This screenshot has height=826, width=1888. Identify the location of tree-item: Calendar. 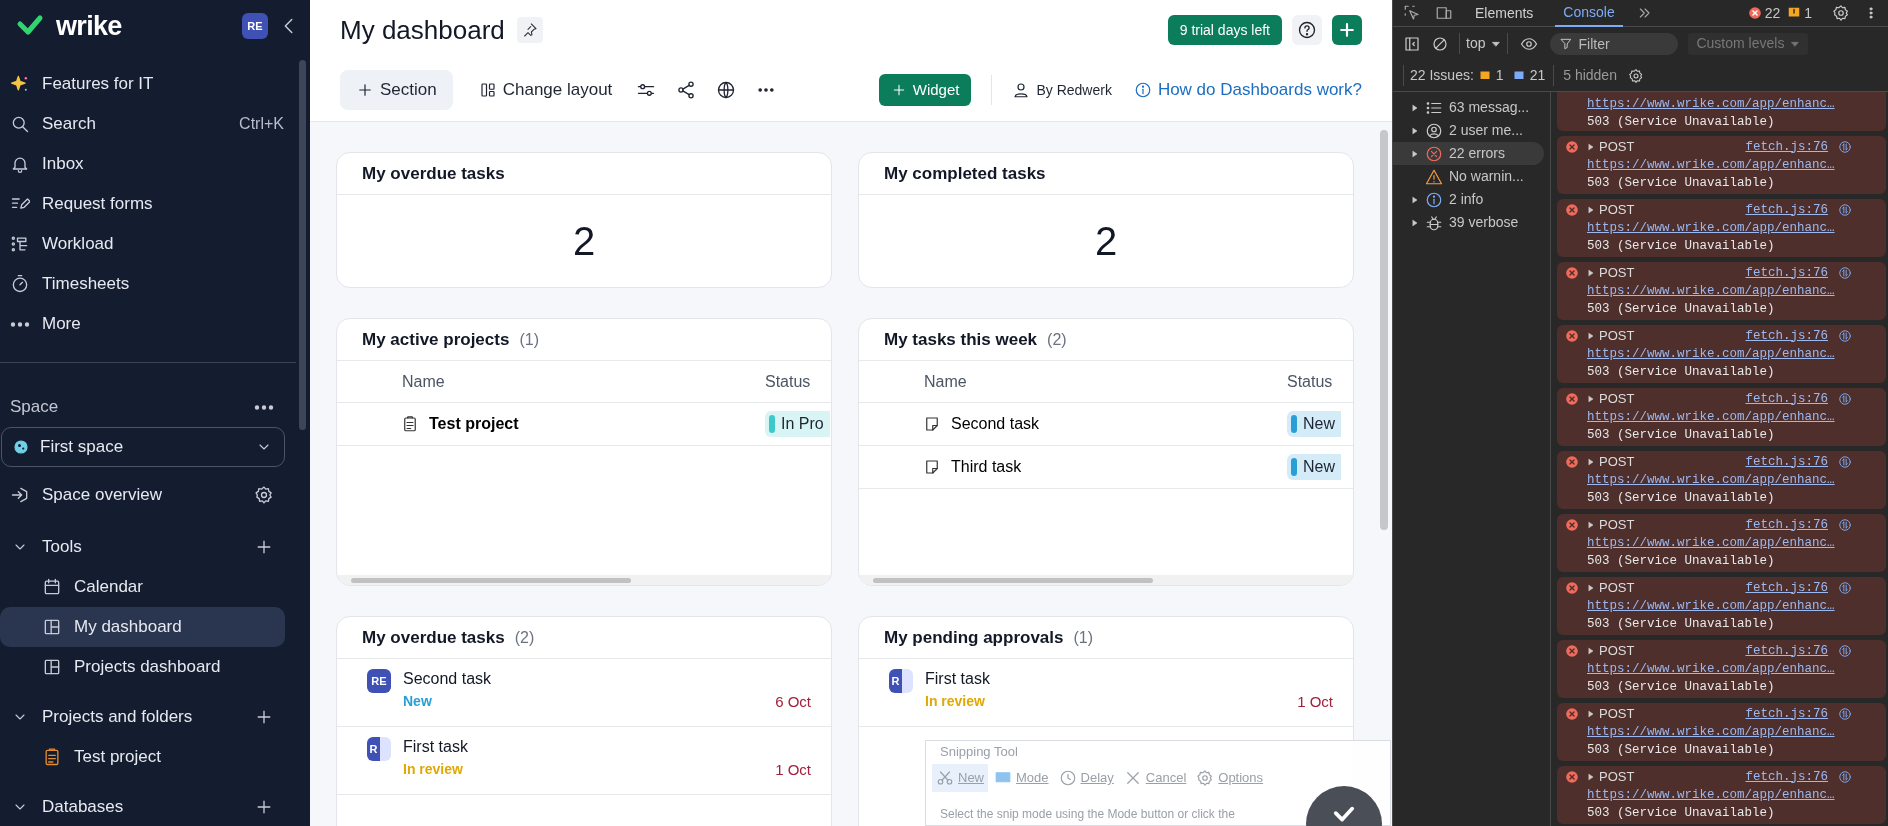
(142, 587).